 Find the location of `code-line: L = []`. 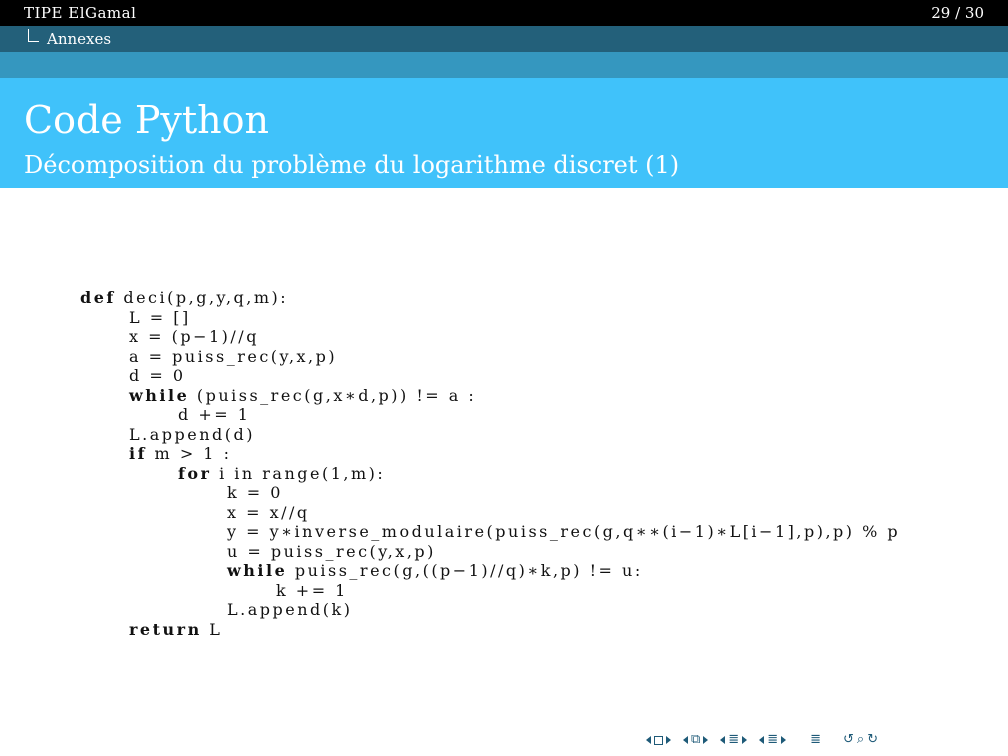

code-line: L = [] is located at coordinates (490, 318).